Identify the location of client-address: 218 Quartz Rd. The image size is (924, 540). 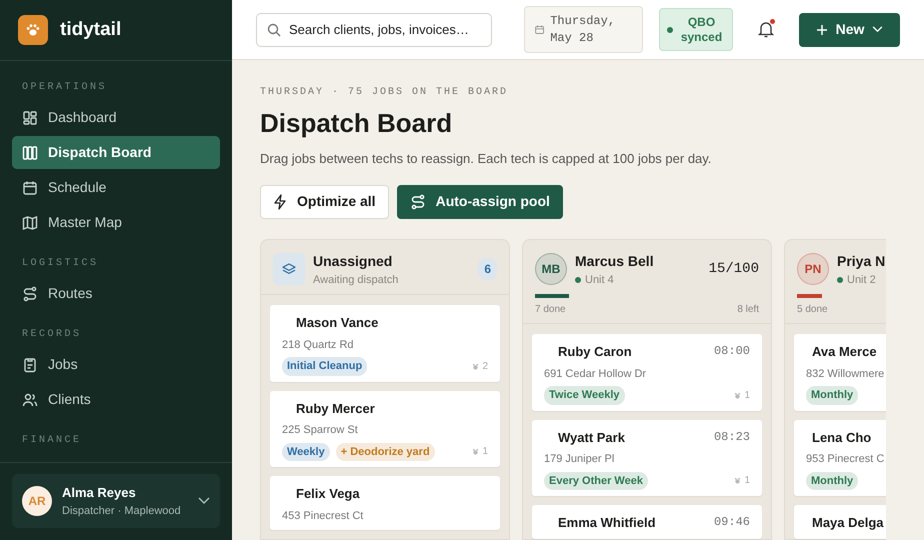
(318, 345).